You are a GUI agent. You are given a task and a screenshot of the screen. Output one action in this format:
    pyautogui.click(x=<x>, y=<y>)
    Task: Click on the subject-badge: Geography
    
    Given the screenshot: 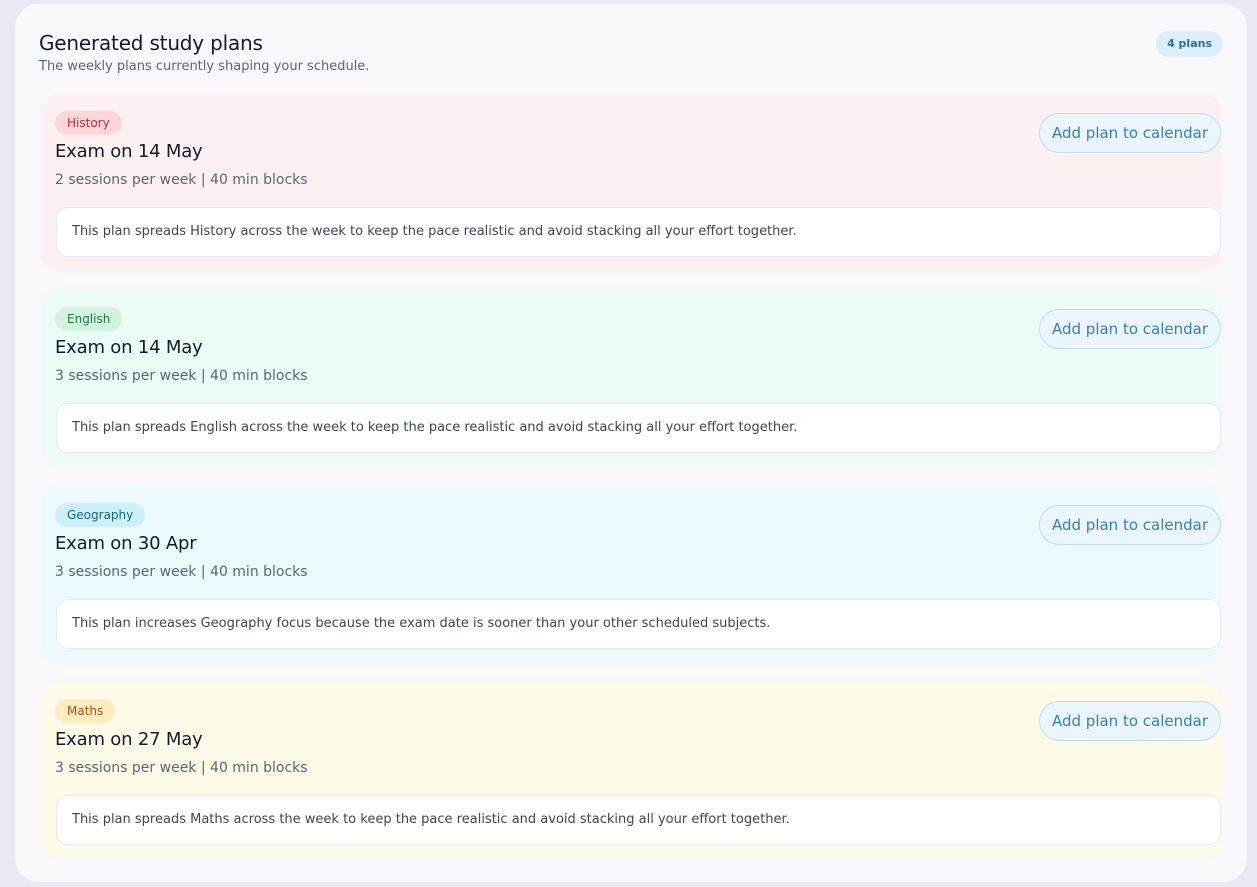 What is the action you would take?
    pyautogui.click(x=100, y=515)
    